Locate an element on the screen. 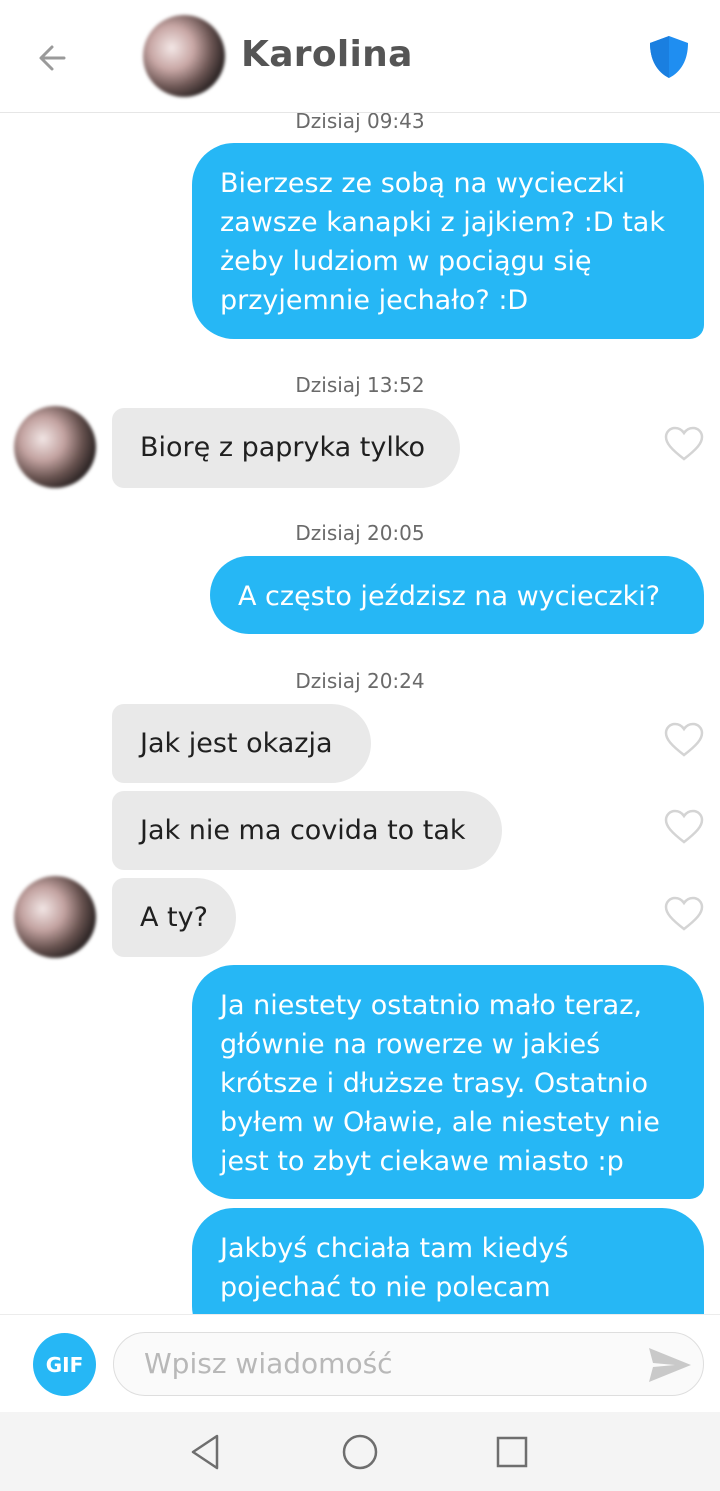 Image resolution: width=720 pixels, height=1491 pixels. message-composer: GIF Wpisz wiadomość is located at coordinates (360, 1363).